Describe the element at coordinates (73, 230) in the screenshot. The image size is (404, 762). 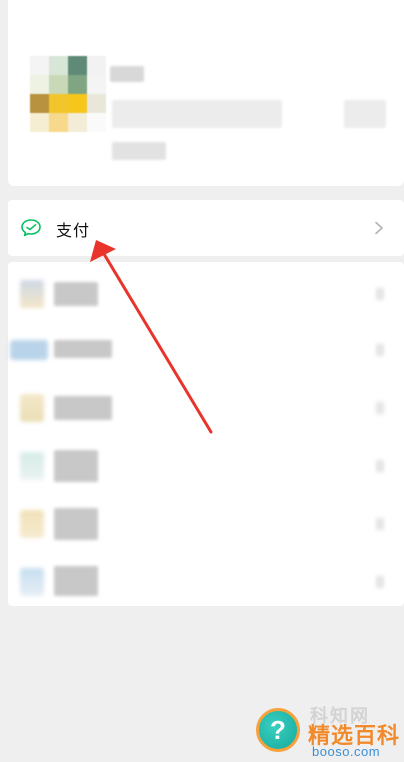
I see `menu-item-pay-label: 支付` at that location.